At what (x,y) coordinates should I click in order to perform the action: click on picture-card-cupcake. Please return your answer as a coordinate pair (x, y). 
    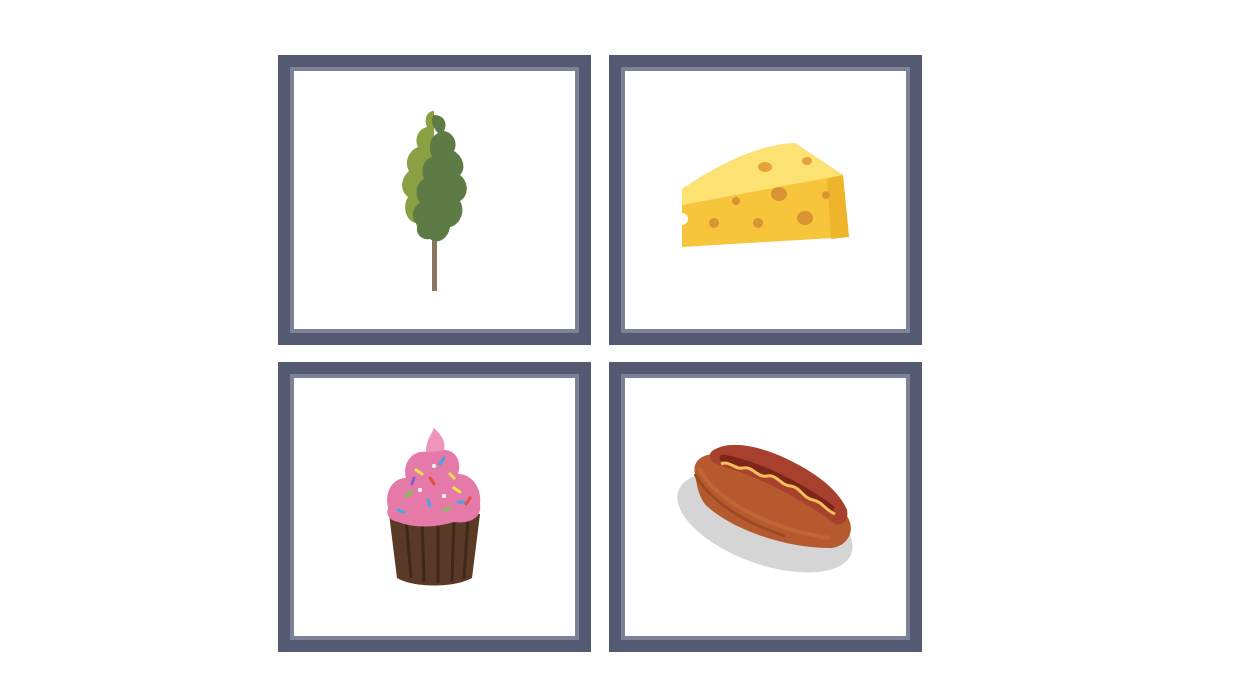
    Looking at the image, I should click on (434, 507).